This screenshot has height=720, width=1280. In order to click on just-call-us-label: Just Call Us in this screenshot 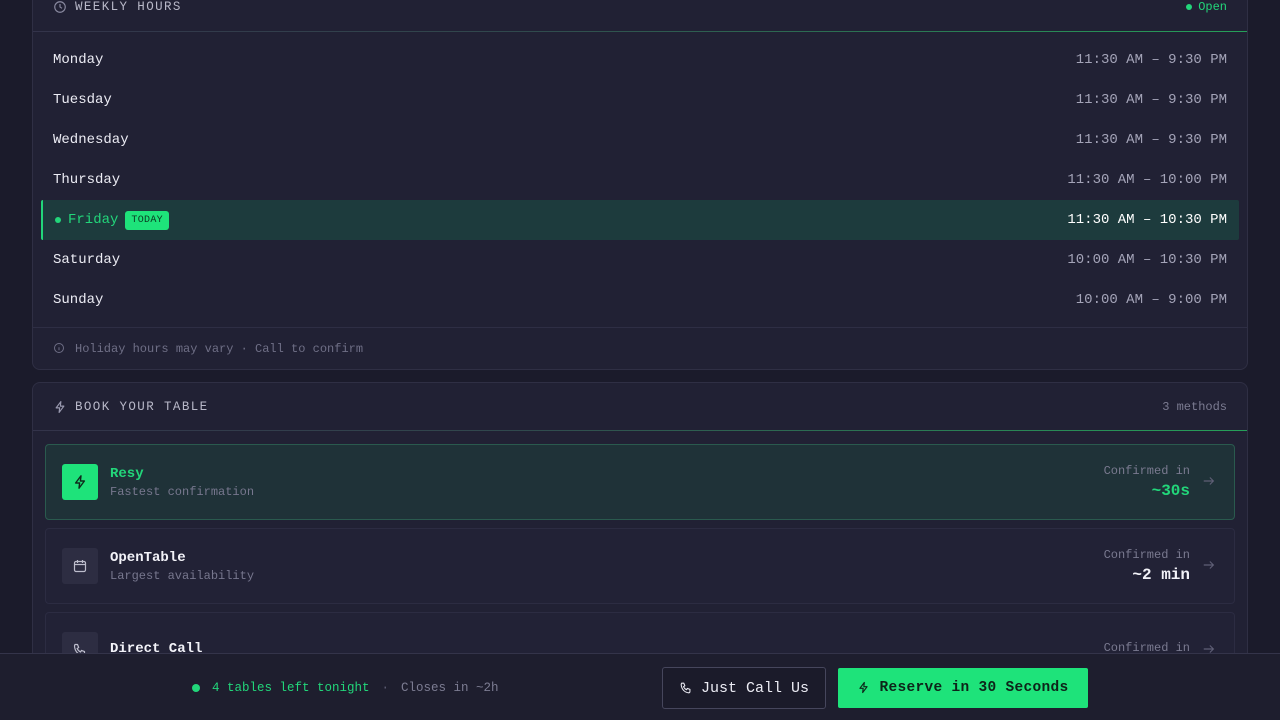, I will do `click(755, 688)`.